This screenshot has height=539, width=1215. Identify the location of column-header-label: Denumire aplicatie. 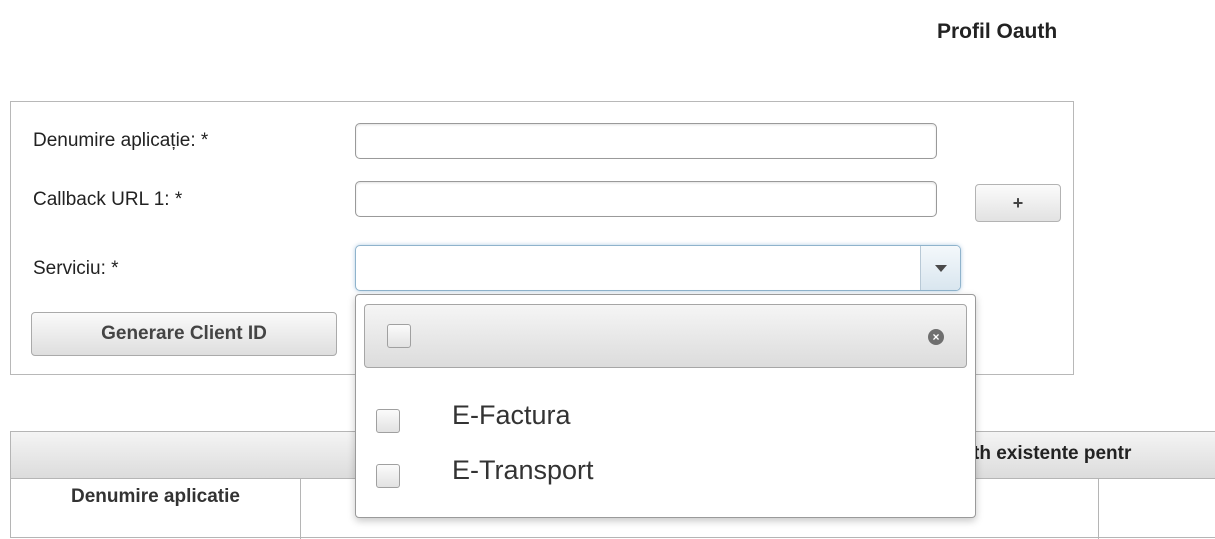
(155, 496).